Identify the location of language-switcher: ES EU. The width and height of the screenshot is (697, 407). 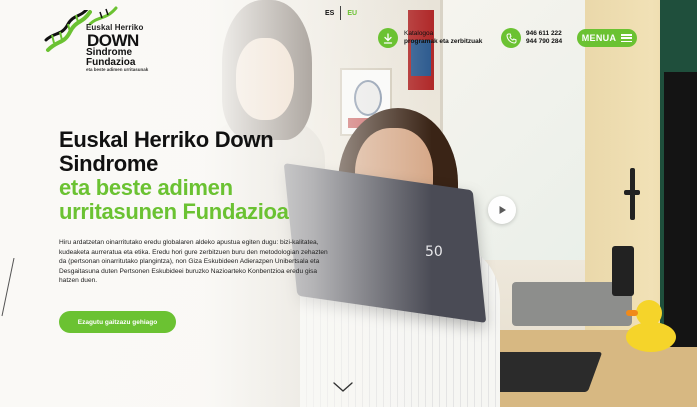
(341, 13).